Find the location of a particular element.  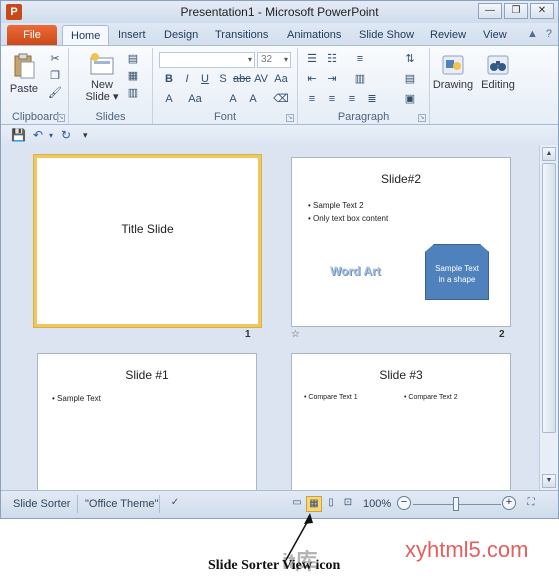

strikethrough-icon: abc is located at coordinates (242, 79).